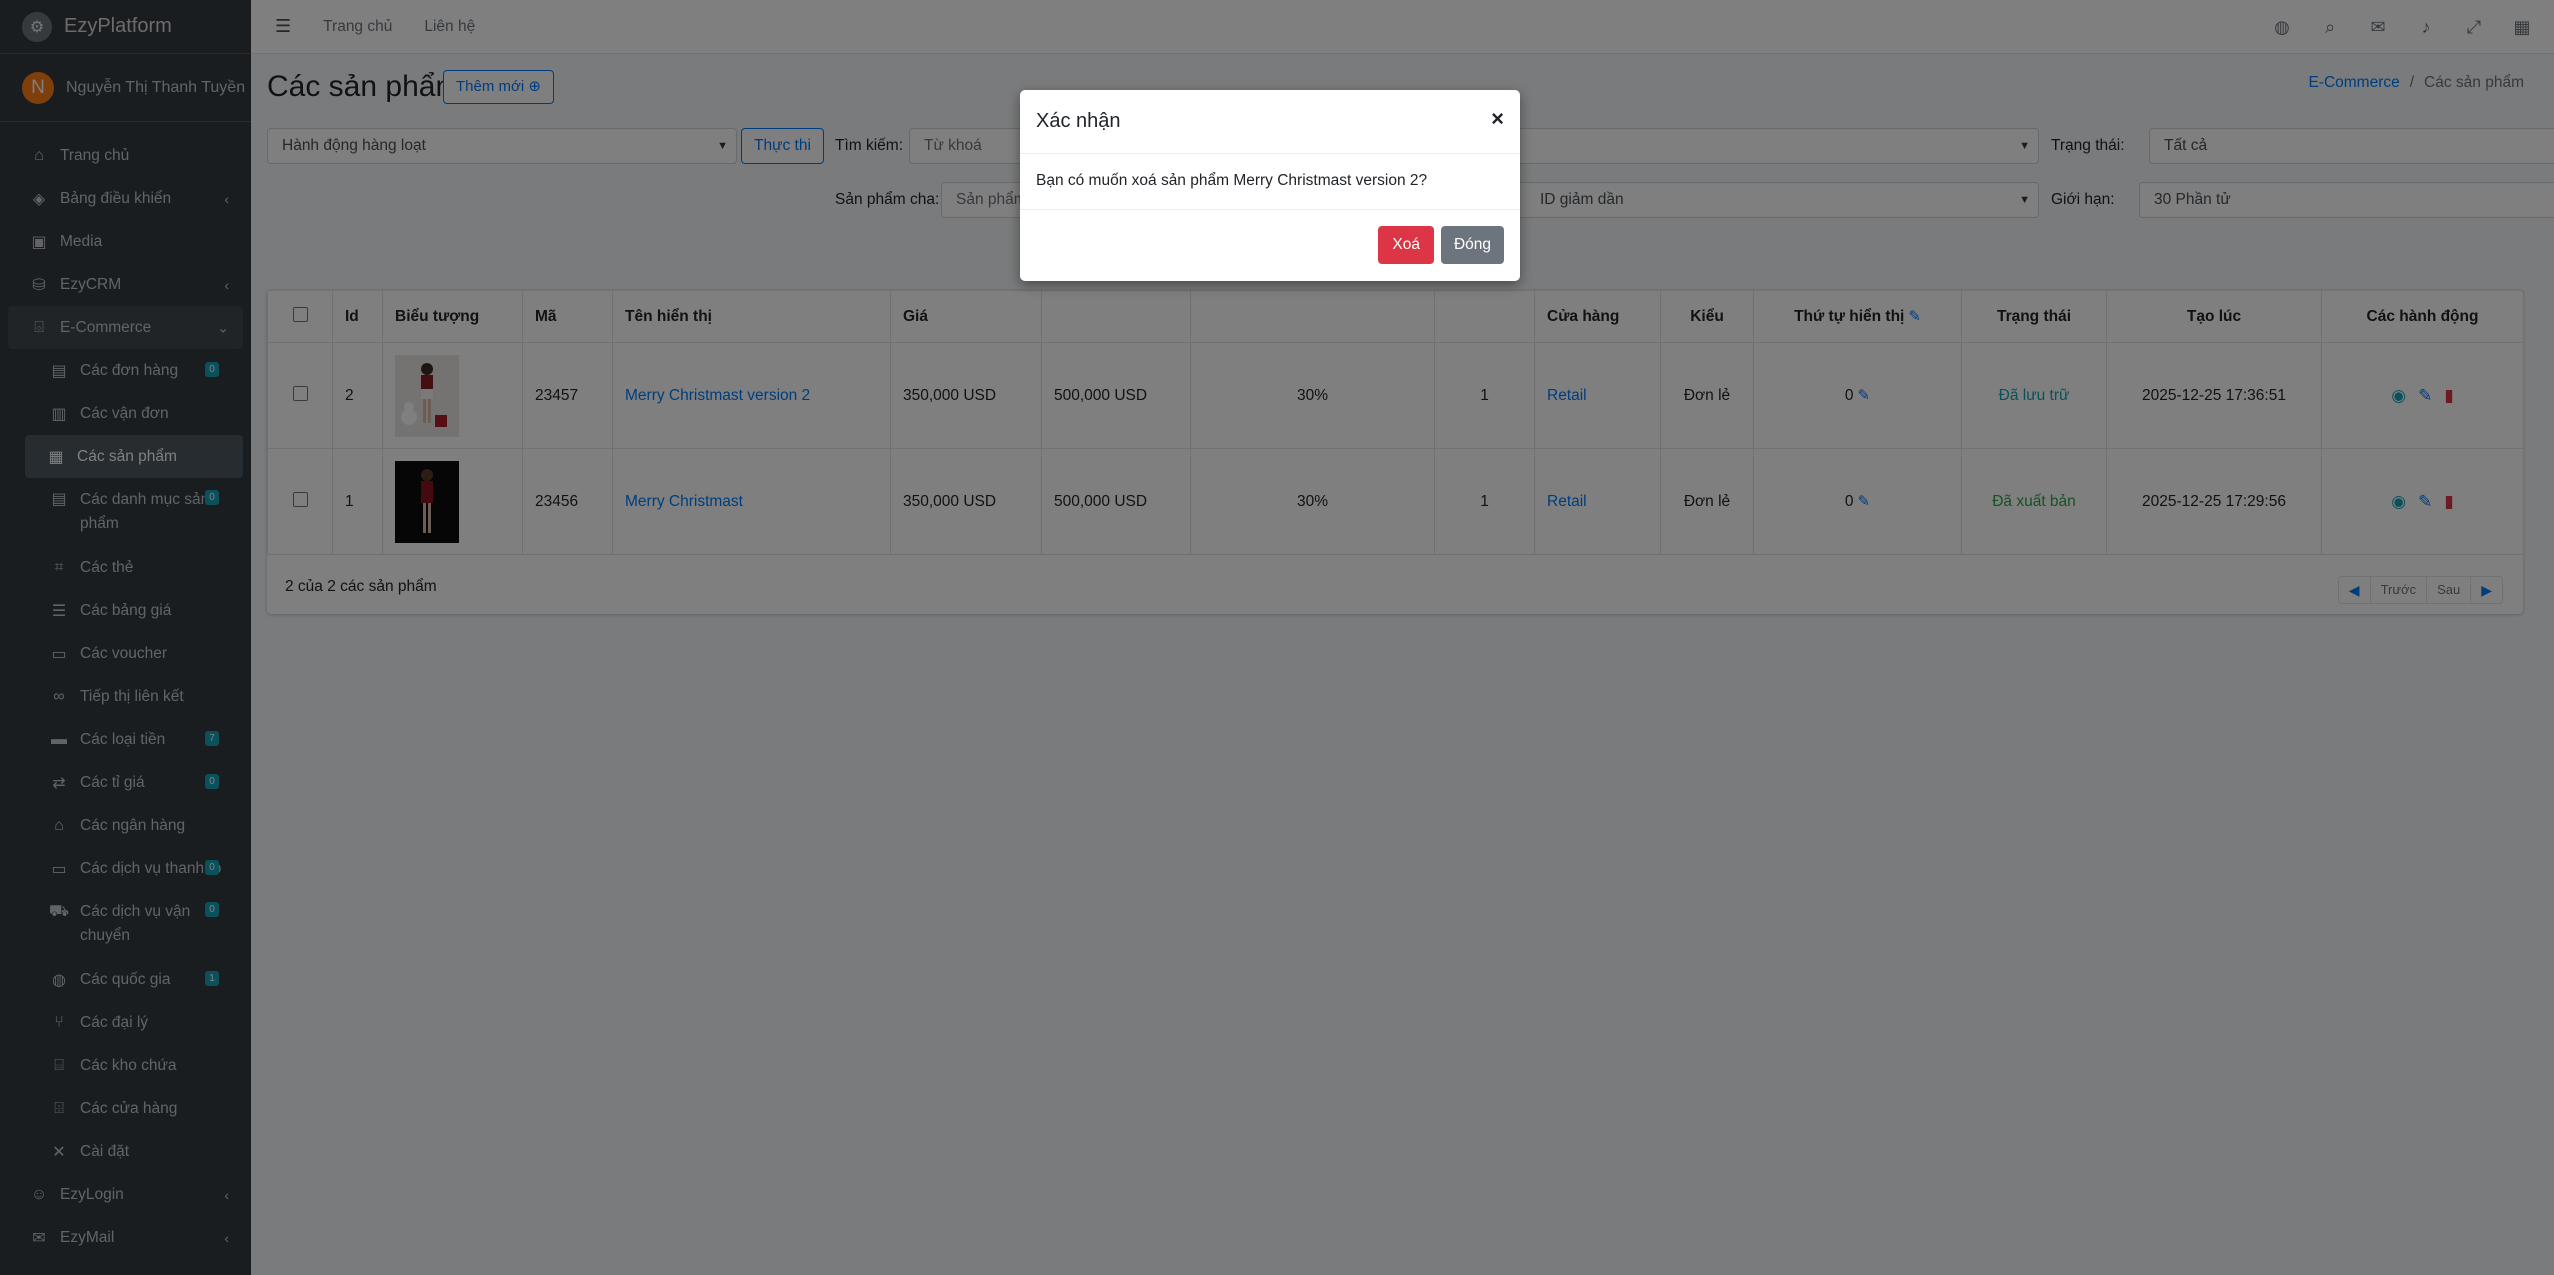 The image size is (2554, 1275). I want to click on modal-footer: Xoá Đóng, so click(1270, 245).